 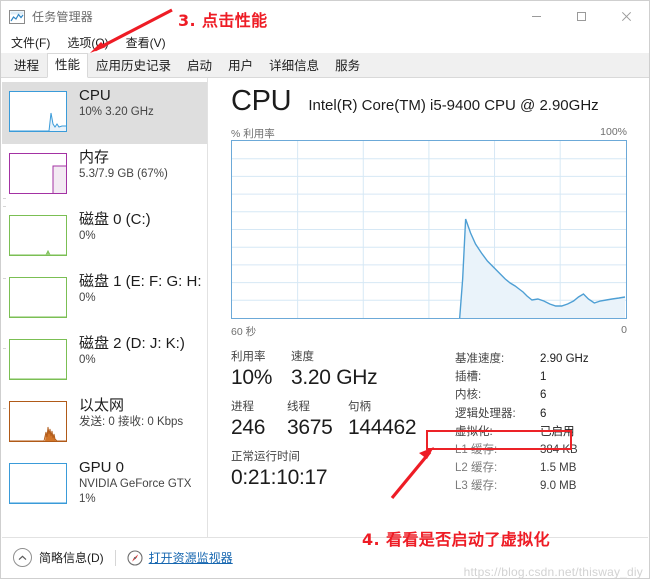 What do you see at coordinates (252, 377) in the screenshot?
I see `value-utilization: 10%` at bounding box center [252, 377].